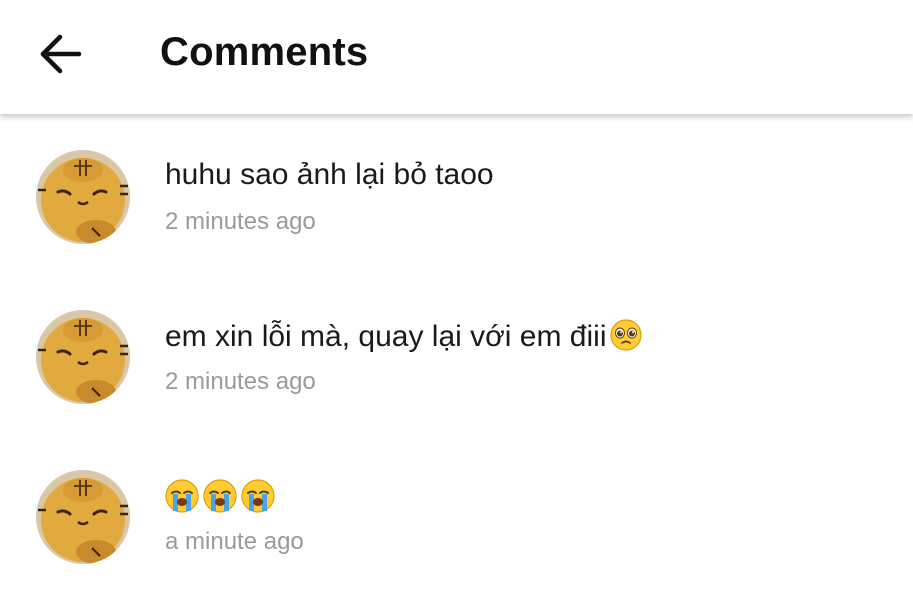 This screenshot has height=600, width=913. I want to click on arrow-left-icon, so click(61, 54).